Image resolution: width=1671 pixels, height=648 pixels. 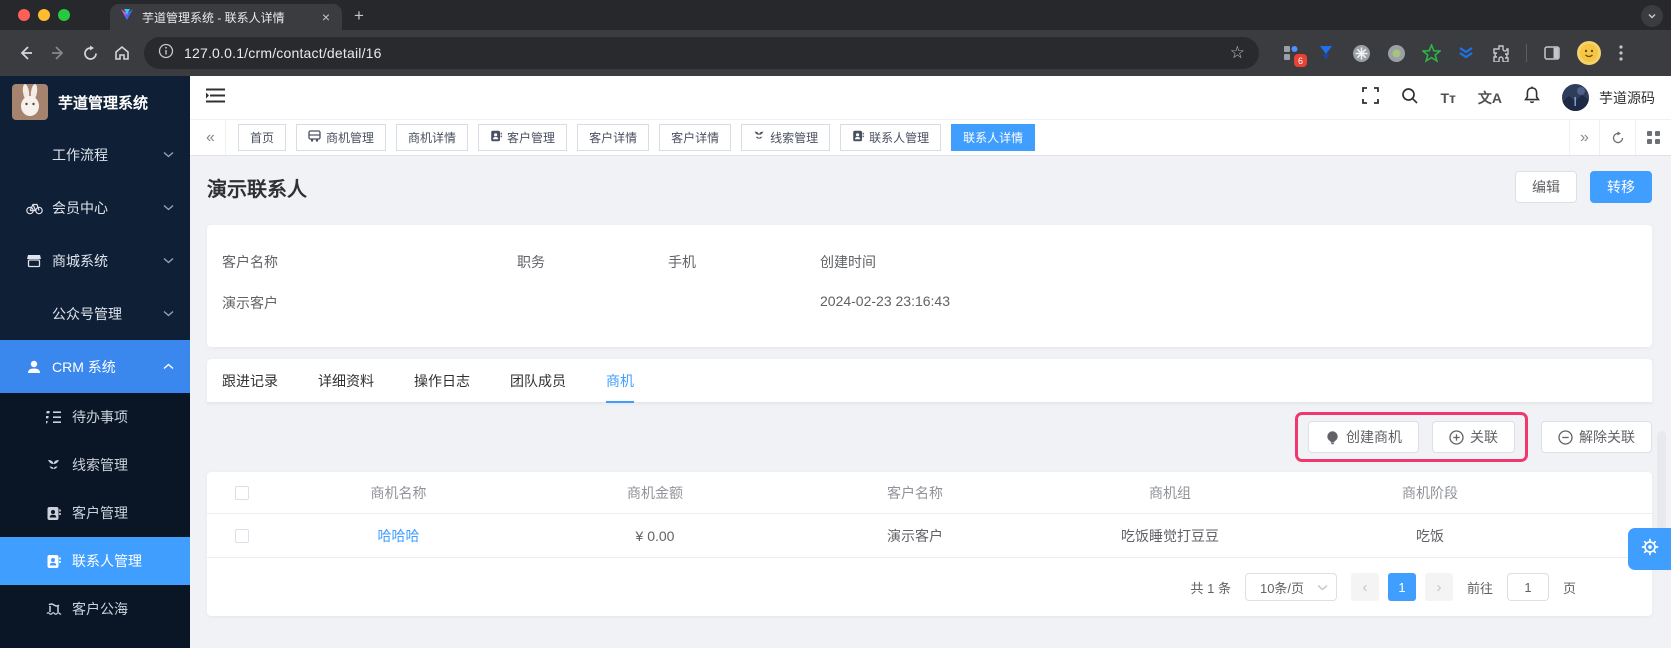 What do you see at coordinates (1653, 137) in the screenshot?
I see `tags-layout-grid-icon` at bounding box center [1653, 137].